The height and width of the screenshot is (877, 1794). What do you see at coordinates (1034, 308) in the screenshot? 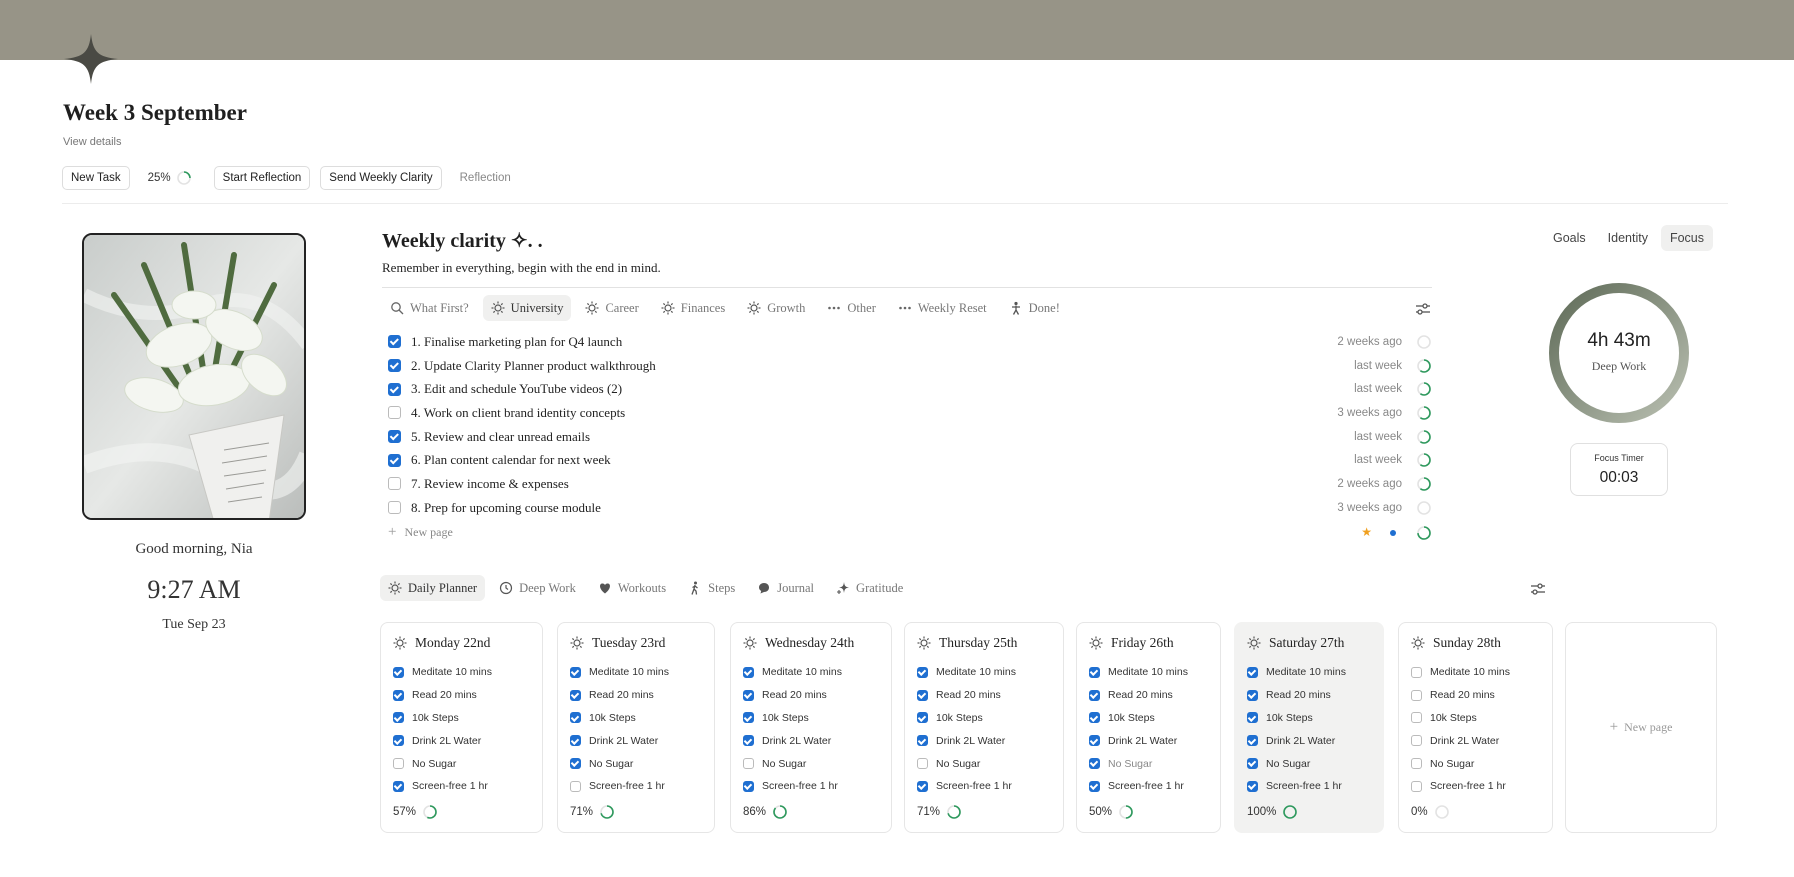
I see `filter-tab-done: Done!` at bounding box center [1034, 308].